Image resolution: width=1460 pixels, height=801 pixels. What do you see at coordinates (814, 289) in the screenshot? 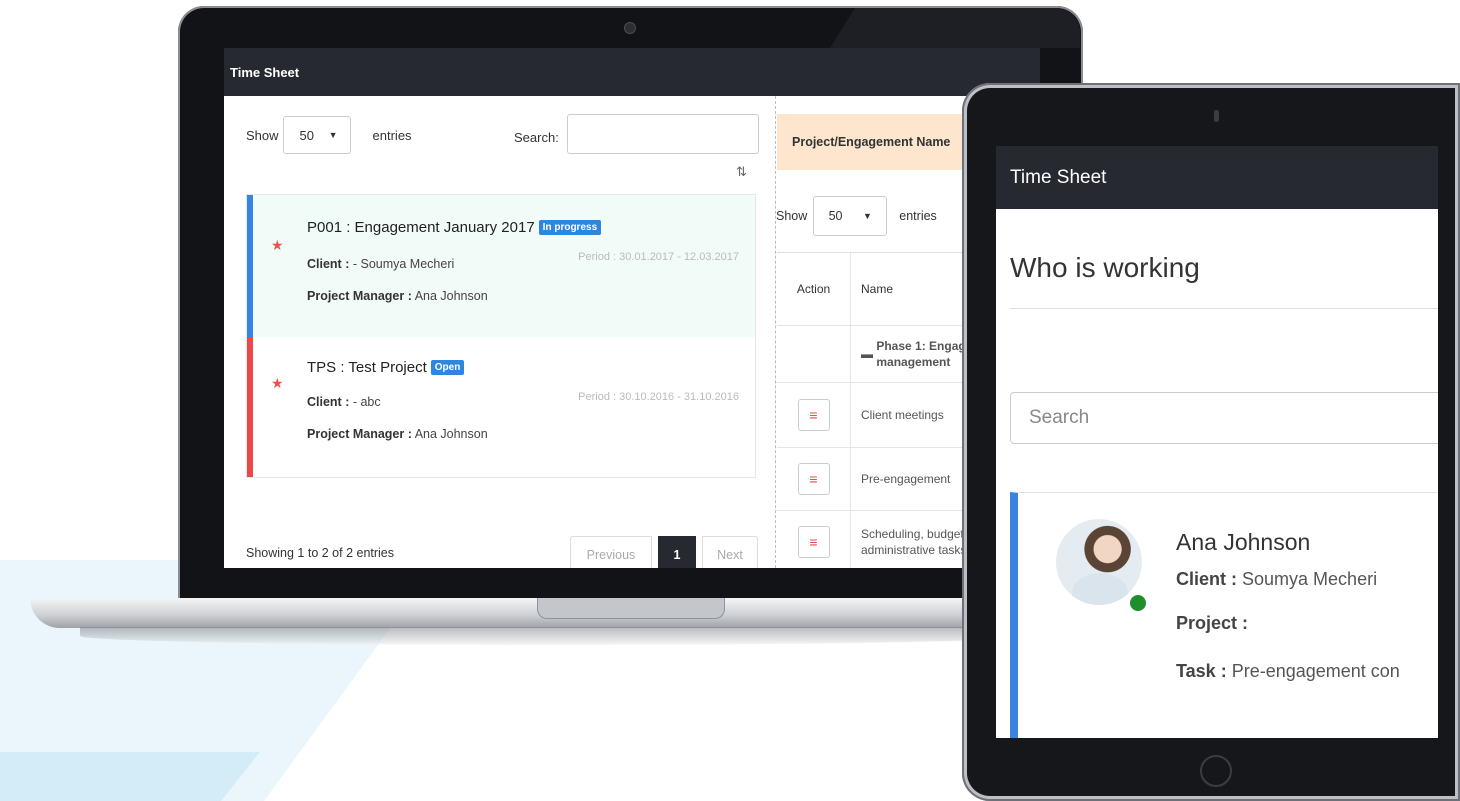
I see `column-header-action: Action` at bounding box center [814, 289].